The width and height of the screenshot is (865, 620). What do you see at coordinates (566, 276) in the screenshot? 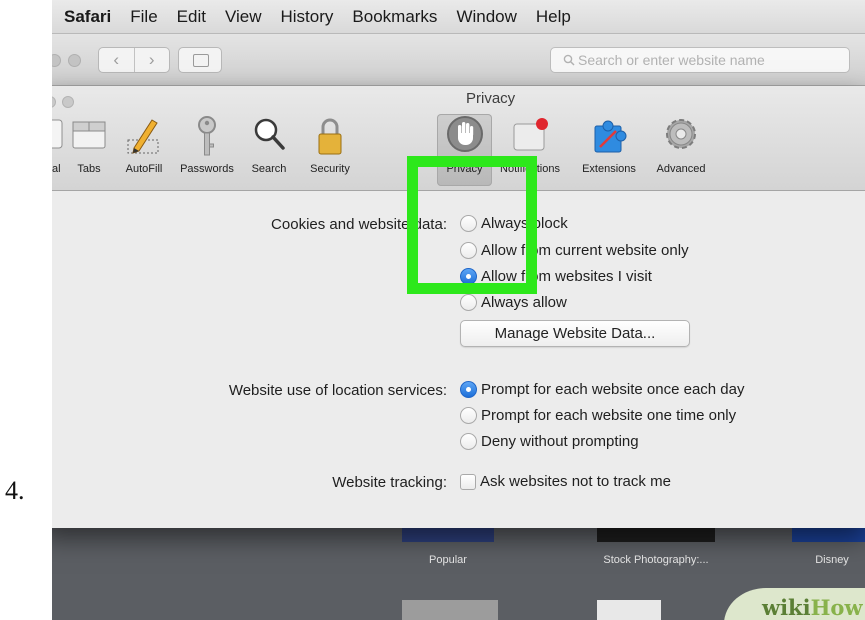
I see `option-label: Allow from websites I visit` at bounding box center [566, 276].